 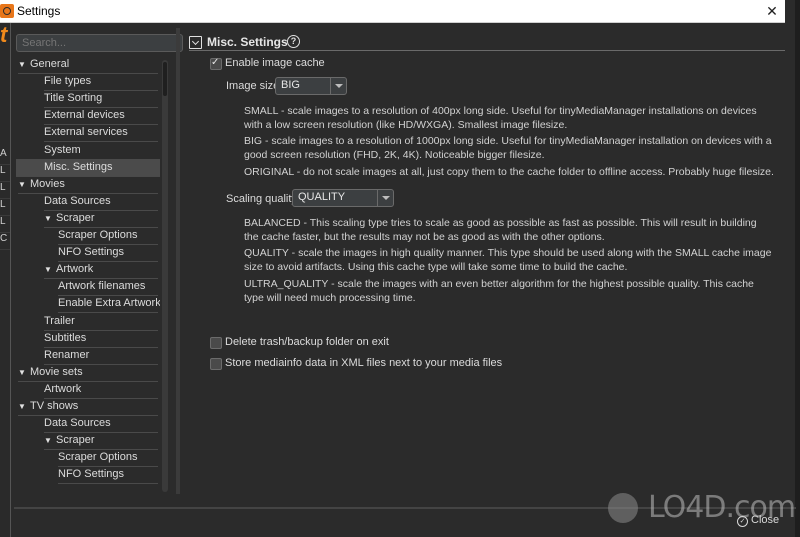 I want to click on nav-item: ▼ Artwork, so click(x=101, y=270).